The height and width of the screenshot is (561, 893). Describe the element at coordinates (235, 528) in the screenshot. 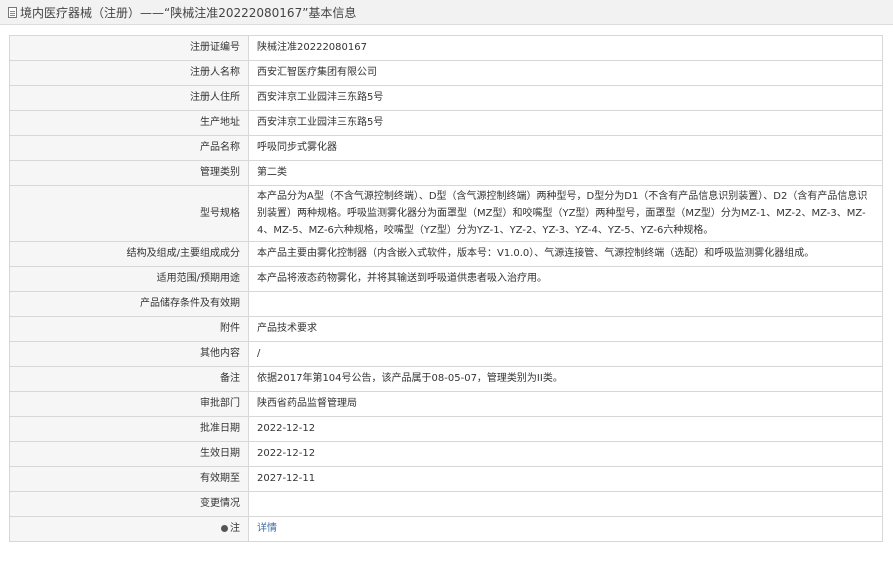

I see `note-label: 注` at that location.